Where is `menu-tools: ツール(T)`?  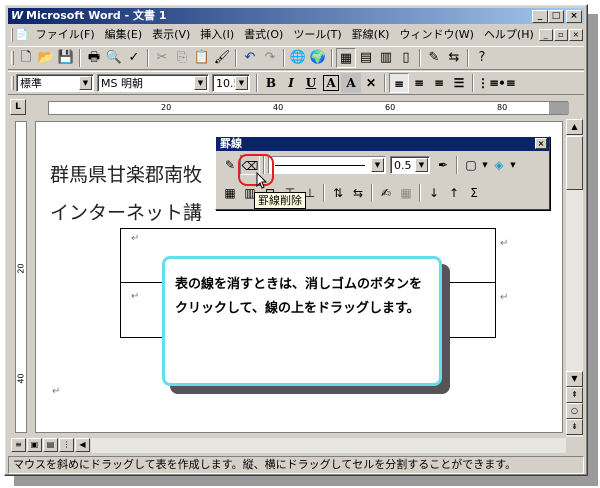
menu-tools: ツール(T) is located at coordinates (317, 35).